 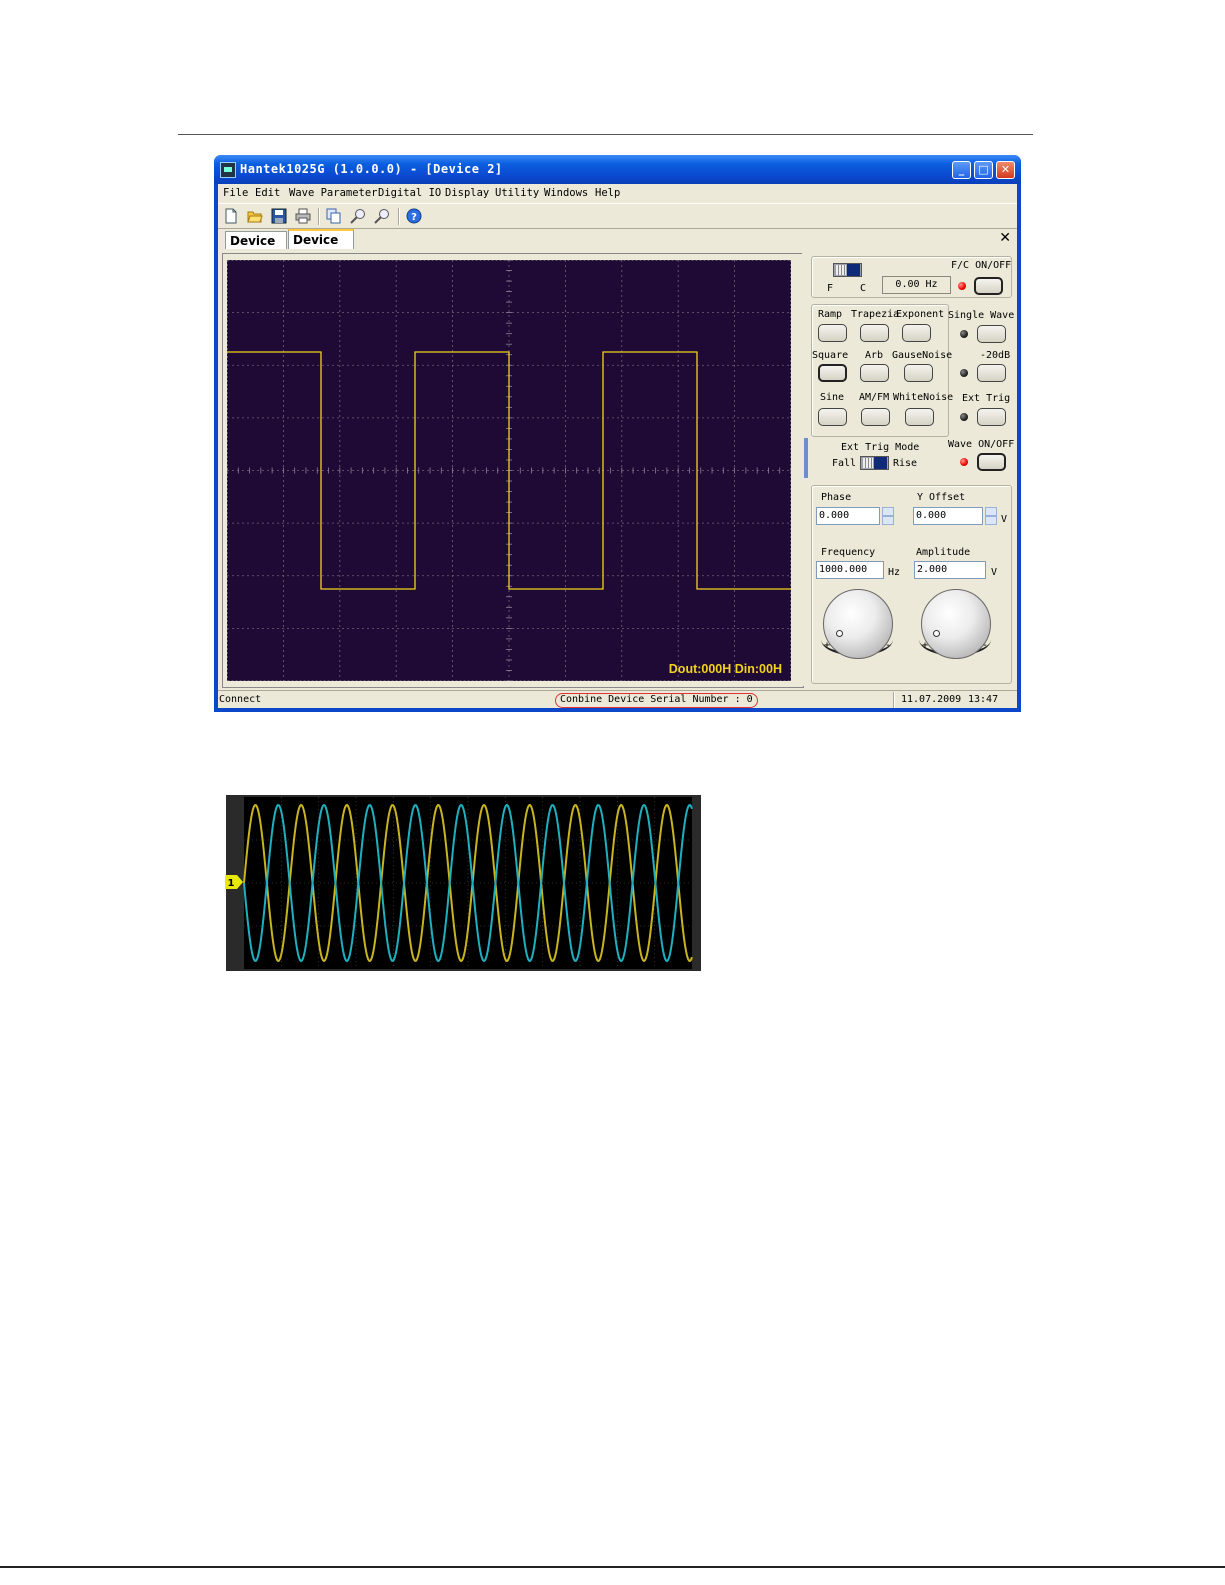 What do you see at coordinates (517, 193) in the screenshot?
I see `menu-utility: Utility` at bounding box center [517, 193].